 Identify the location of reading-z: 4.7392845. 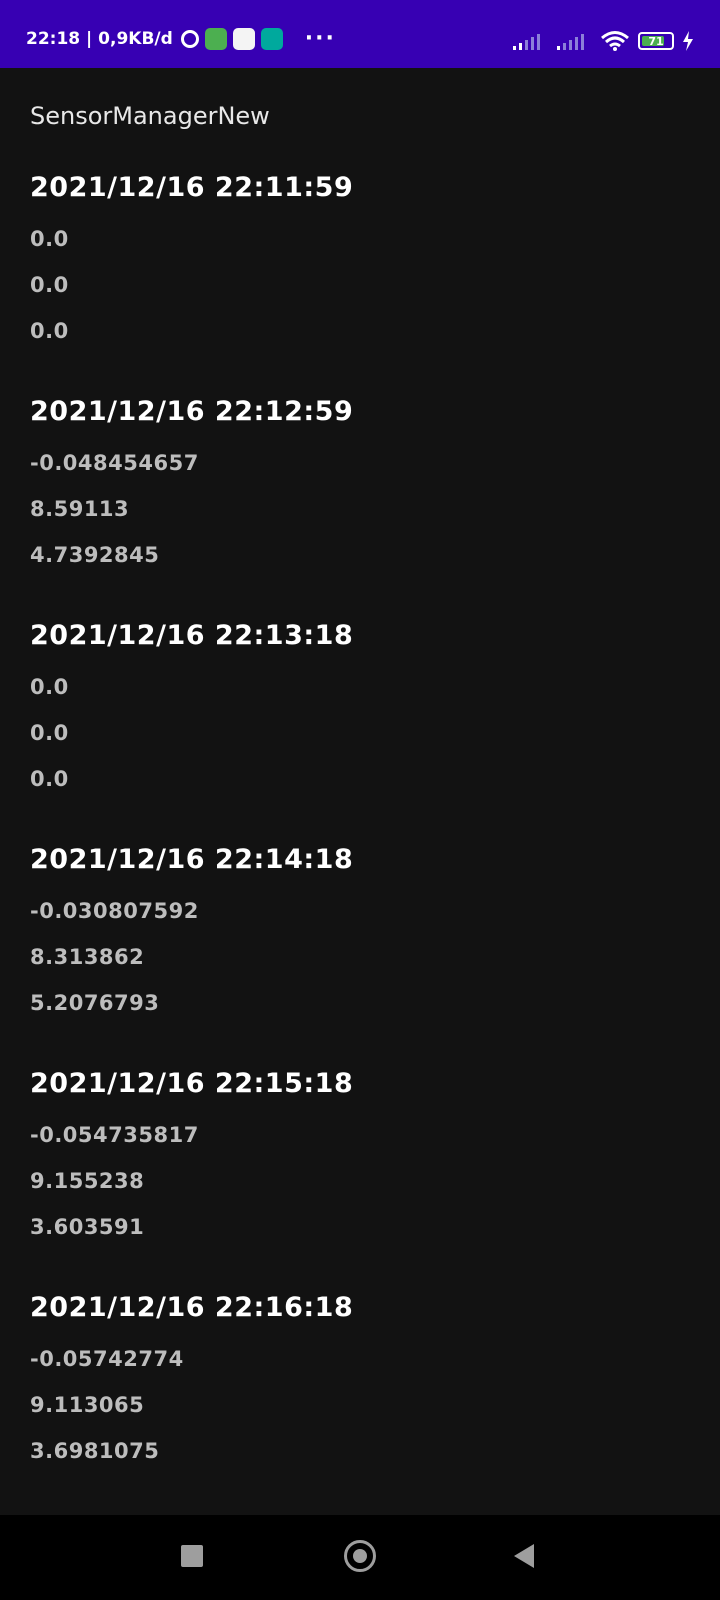
(95, 555).